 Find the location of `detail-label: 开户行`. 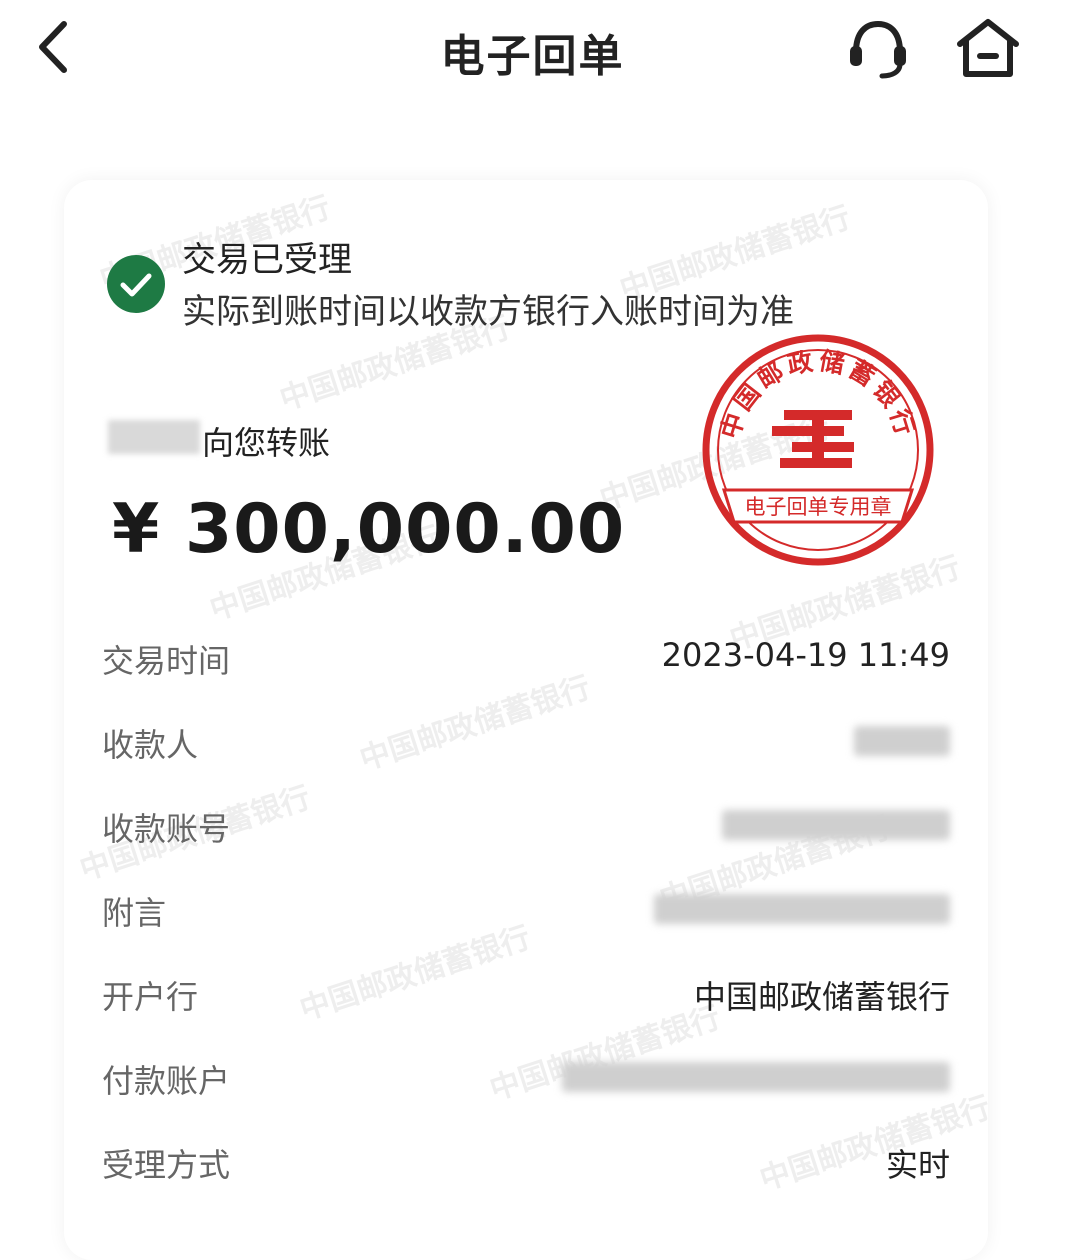

detail-label: 开户行 is located at coordinates (150, 997).